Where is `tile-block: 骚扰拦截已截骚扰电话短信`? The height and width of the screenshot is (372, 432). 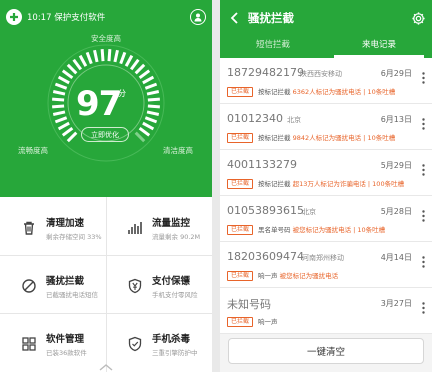
tile-block: 骚扰拦截已截骚扰电话短信 is located at coordinates (53, 286).